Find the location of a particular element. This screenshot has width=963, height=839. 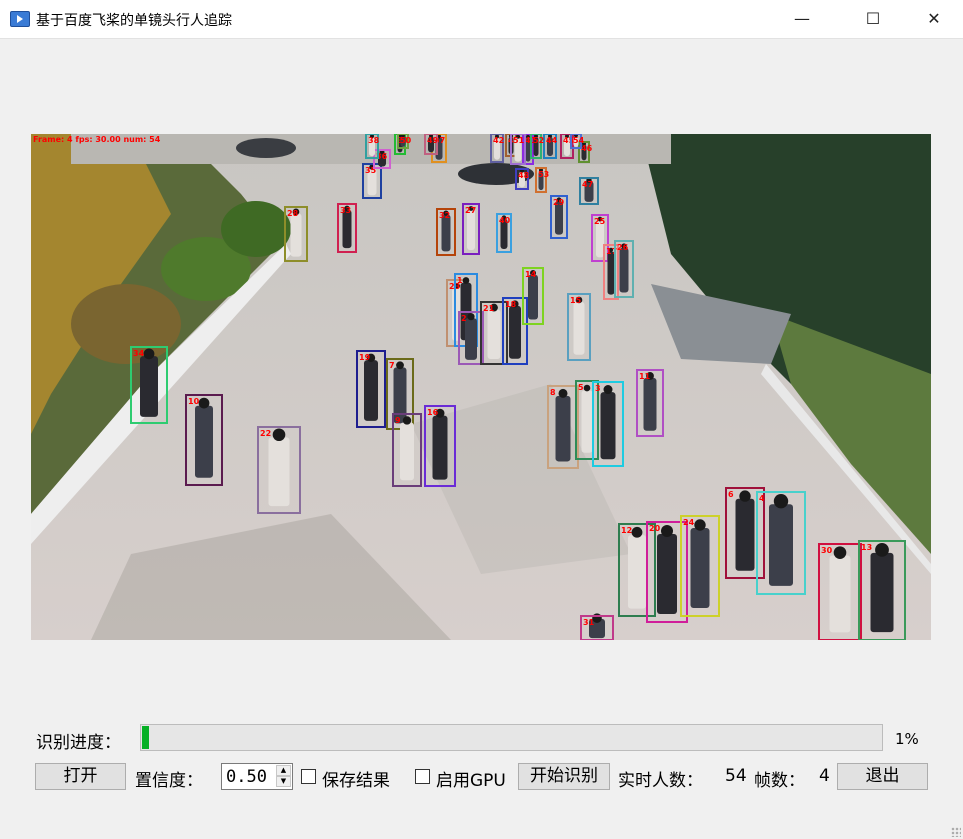

track-id-label: 53 is located at coordinates (543, 174).